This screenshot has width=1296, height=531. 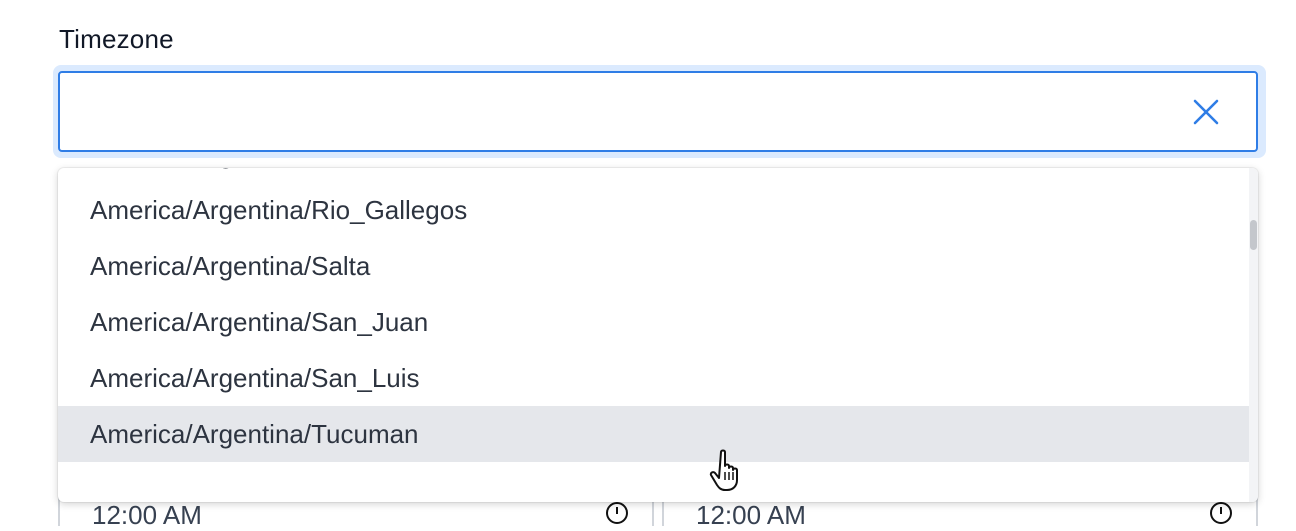 I want to click on scrollbar, so click(x=1253, y=335).